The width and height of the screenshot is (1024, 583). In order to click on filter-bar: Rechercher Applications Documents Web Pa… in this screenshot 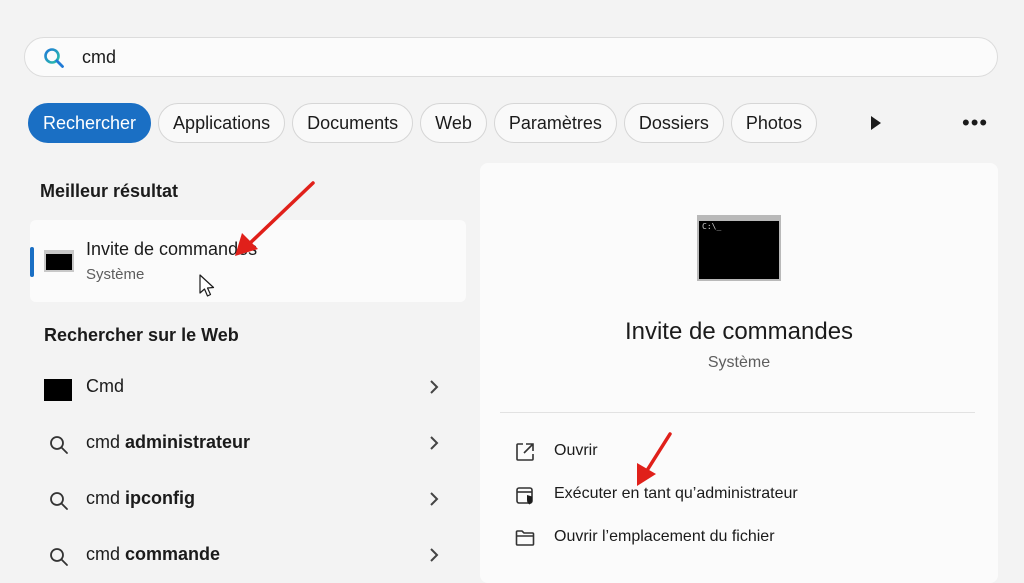, I will do `click(422, 123)`.